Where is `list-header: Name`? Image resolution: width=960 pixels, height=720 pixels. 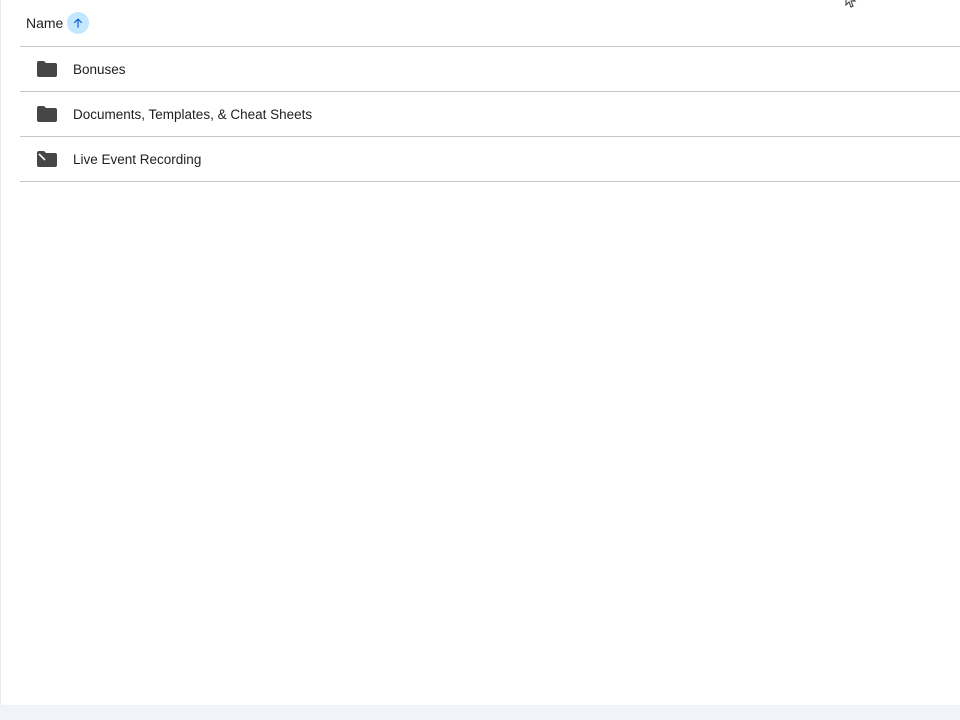 list-header: Name is located at coordinates (490, 23).